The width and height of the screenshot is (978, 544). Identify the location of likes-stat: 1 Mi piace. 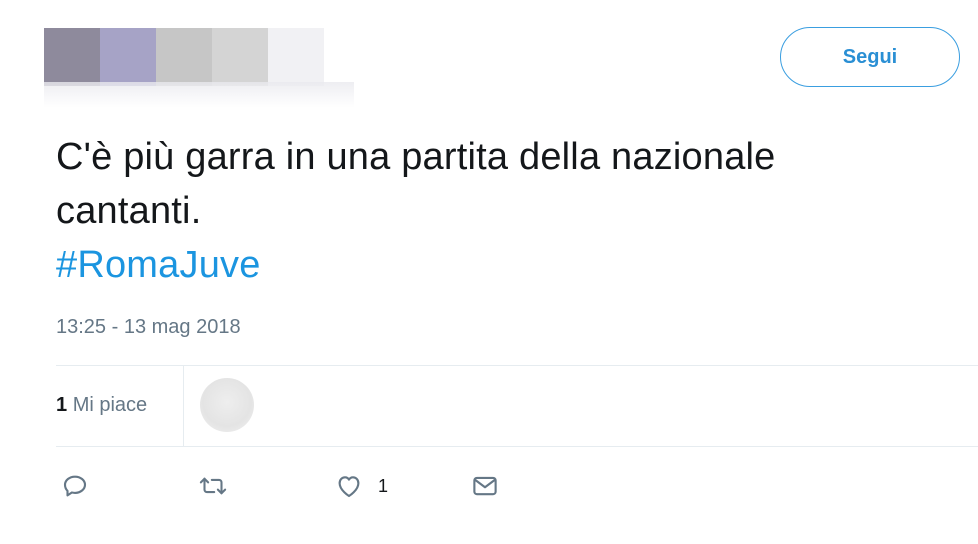
(101, 405).